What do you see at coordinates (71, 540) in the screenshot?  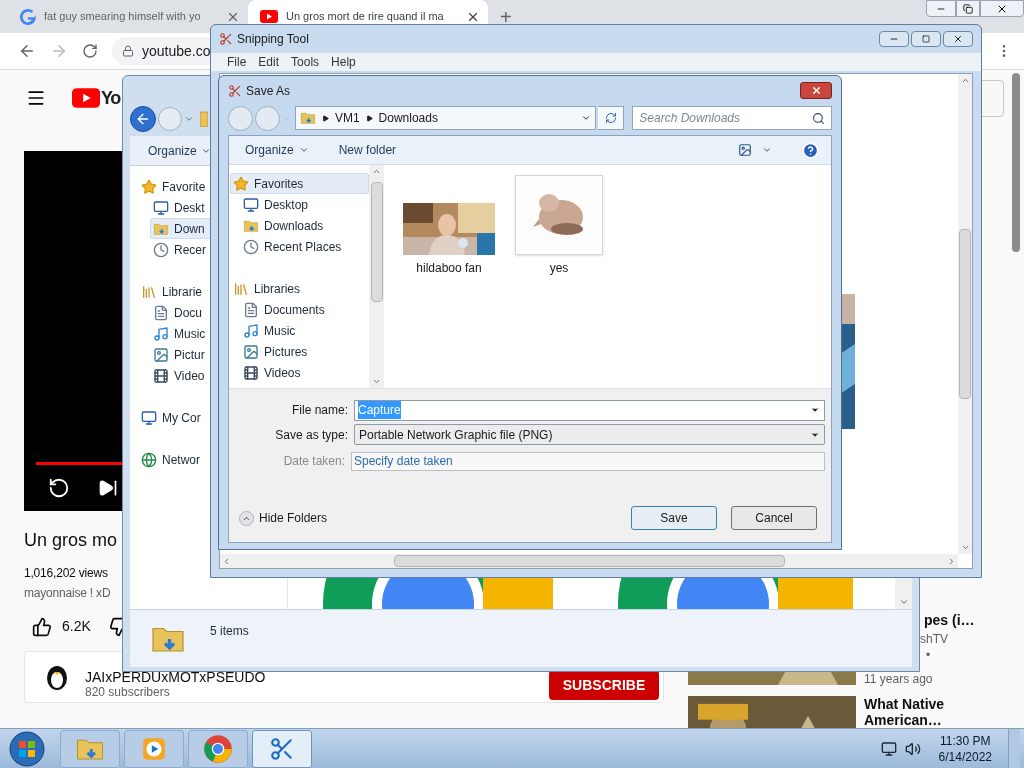 I see `video-title: Un gros mo` at bounding box center [71, 540].